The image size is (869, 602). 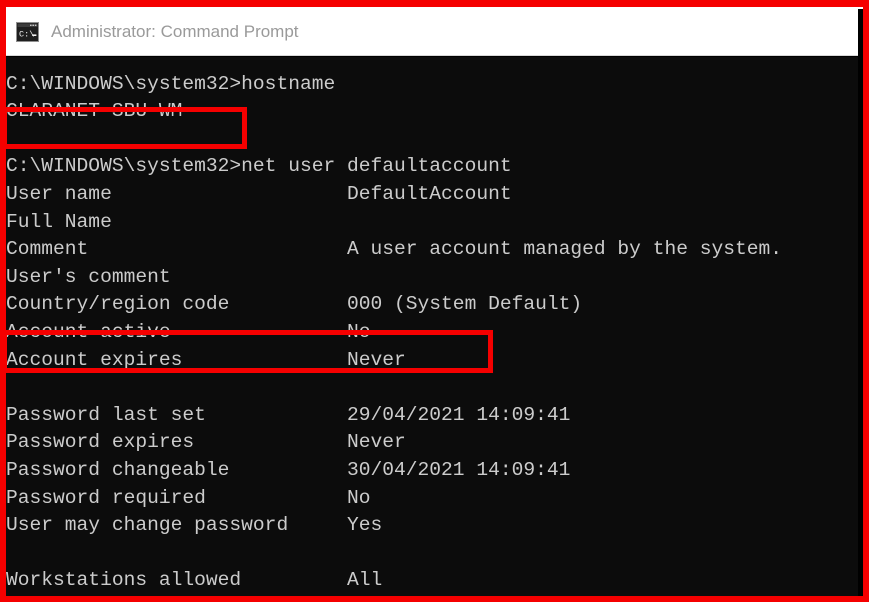 I want to click on console-line: Full Name, so click(x=431, y=223).